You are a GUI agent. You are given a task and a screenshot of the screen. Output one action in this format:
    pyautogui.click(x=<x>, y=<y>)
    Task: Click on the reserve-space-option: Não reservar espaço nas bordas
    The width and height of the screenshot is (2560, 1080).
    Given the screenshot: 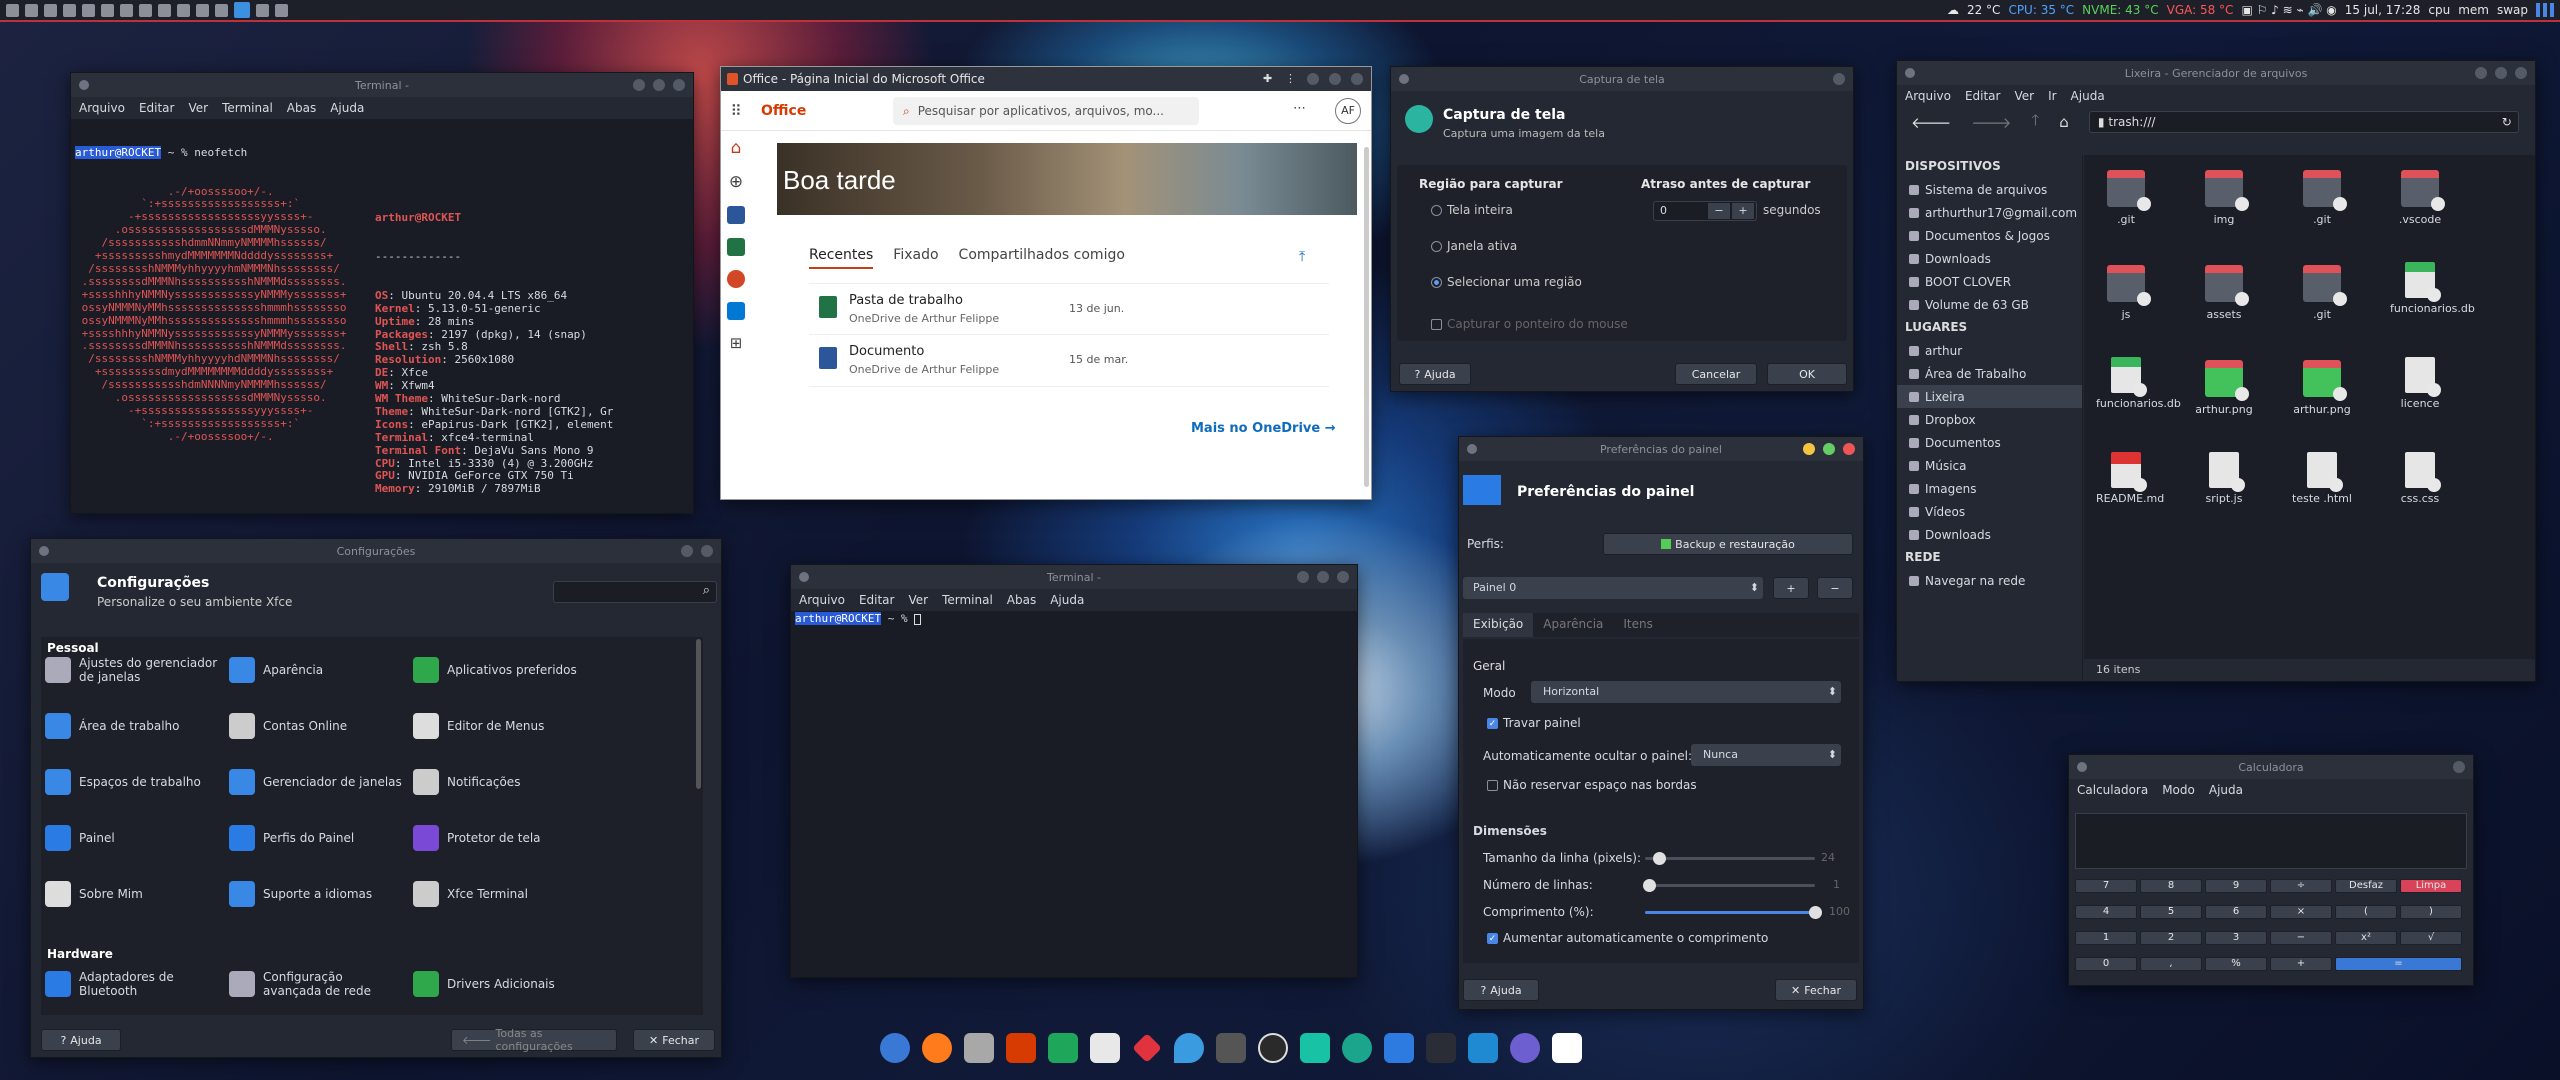 What is the action you would take?
    pyautogui.click(x=1592, y=785)
    